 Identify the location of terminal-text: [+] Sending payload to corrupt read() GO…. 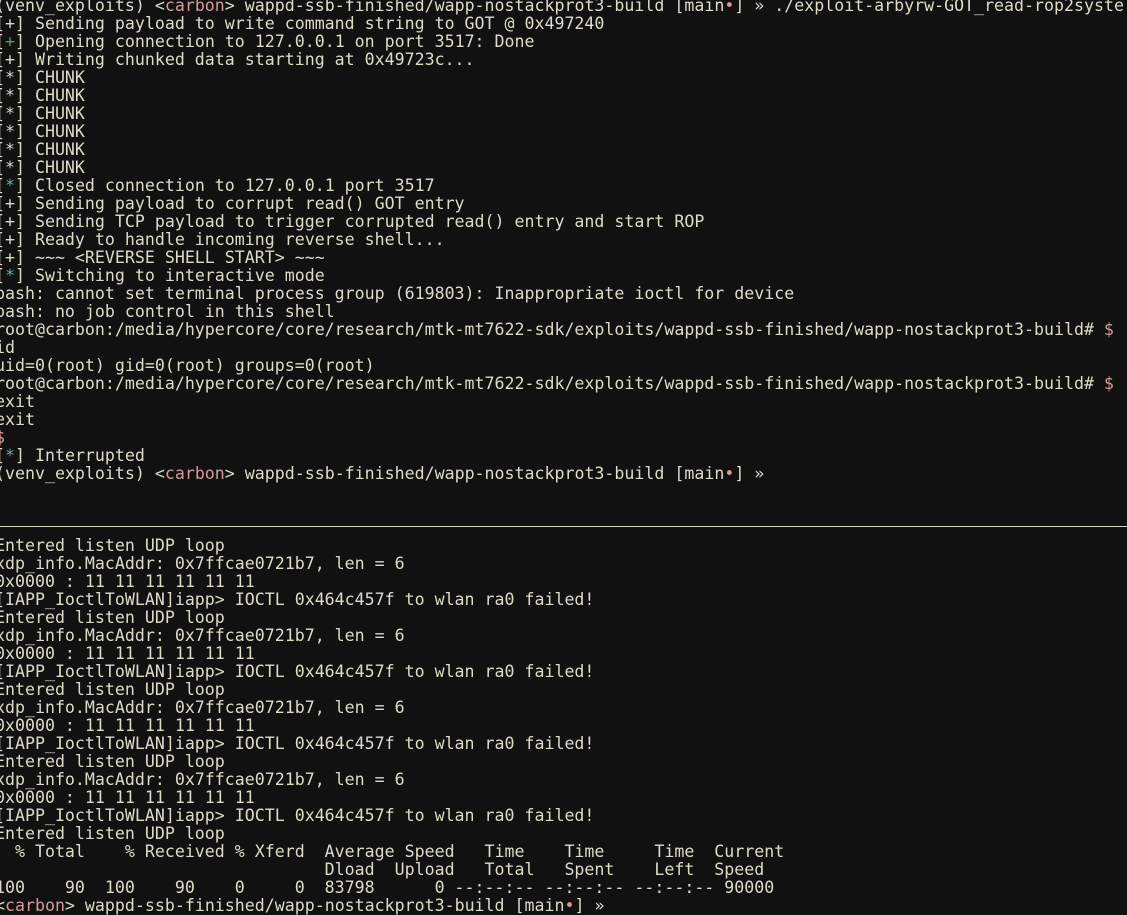
(232, 203).